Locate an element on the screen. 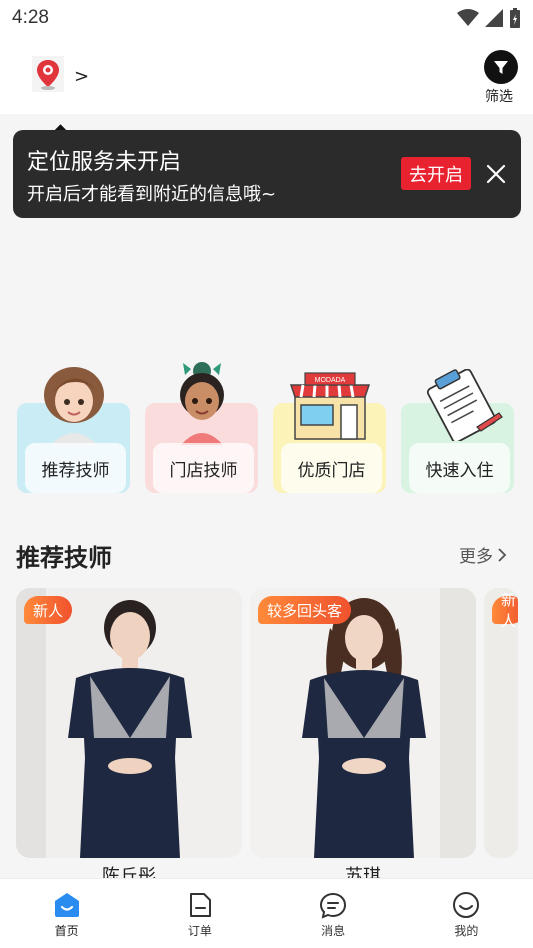  tab-profile: 我的 is located at coordinates (466, 913).